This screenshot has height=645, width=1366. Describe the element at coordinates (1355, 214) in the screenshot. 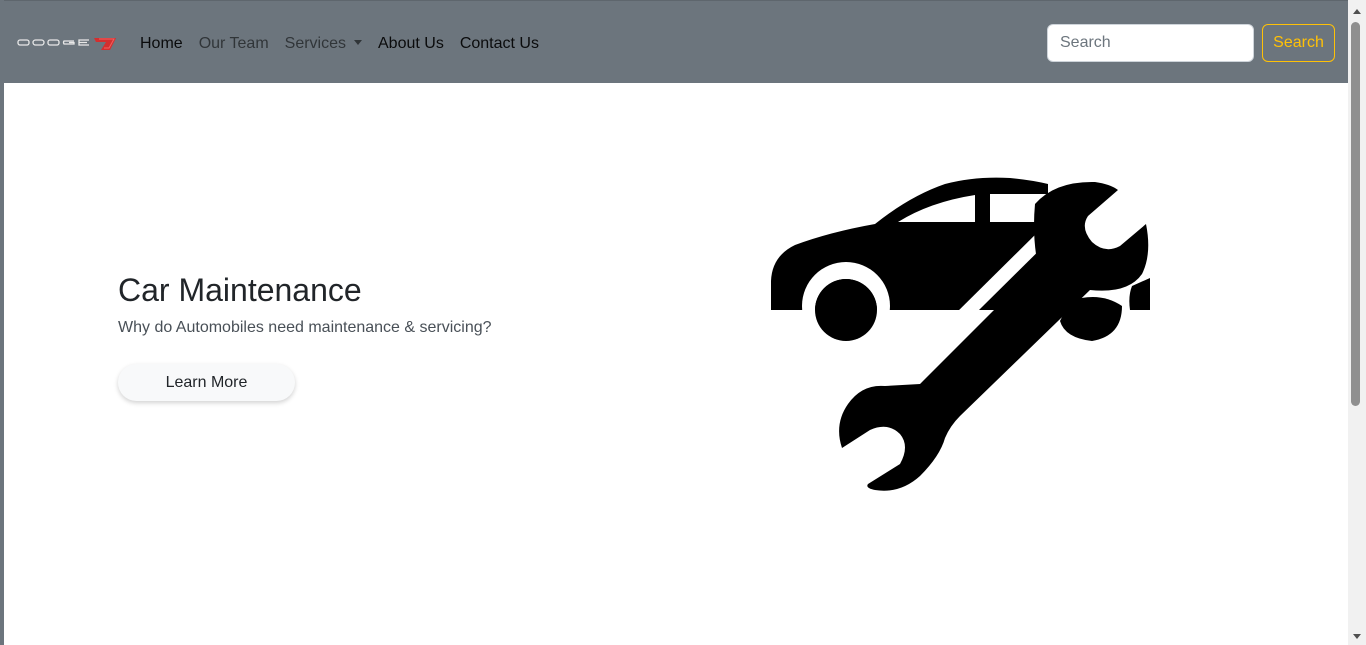

I see `scrollbar-thumb` at that location.